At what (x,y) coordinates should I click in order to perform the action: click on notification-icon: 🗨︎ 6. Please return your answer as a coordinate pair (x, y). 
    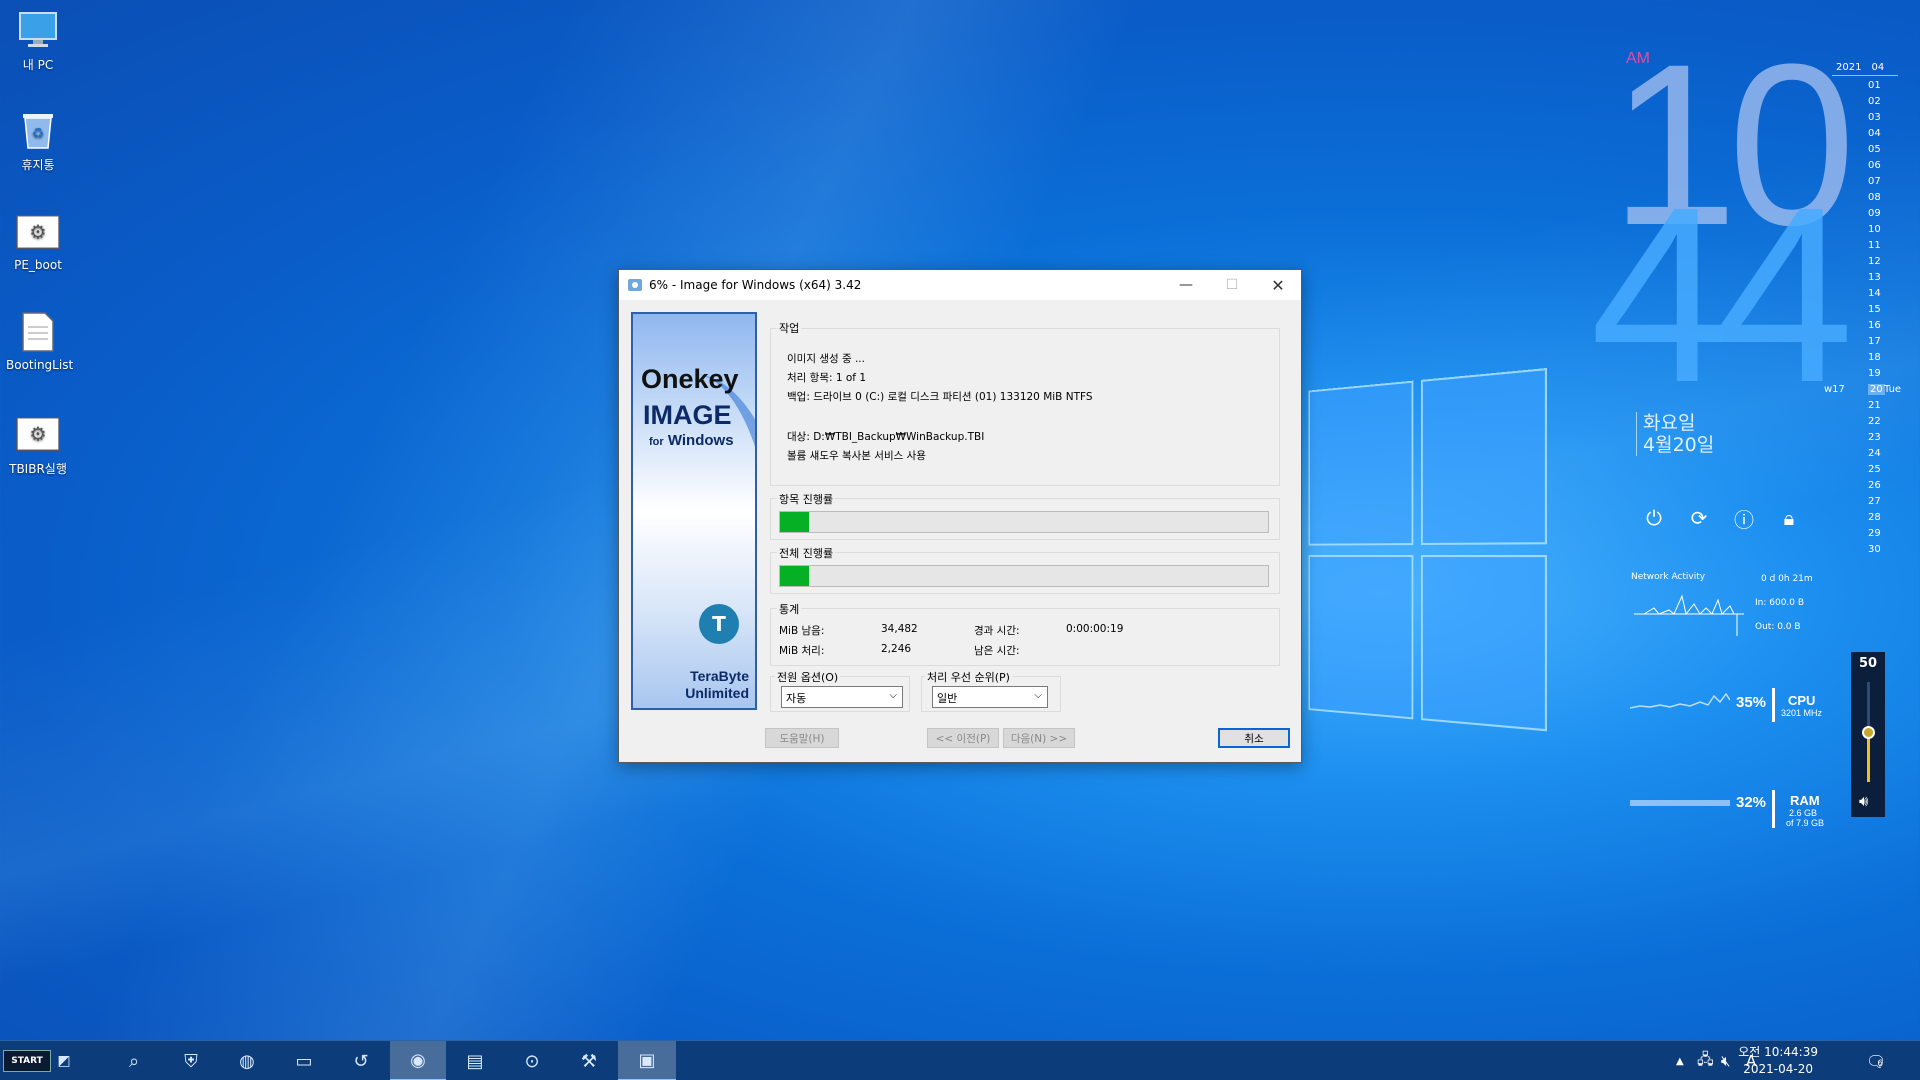
    Looking at the image, I should click on (1876, 1060).